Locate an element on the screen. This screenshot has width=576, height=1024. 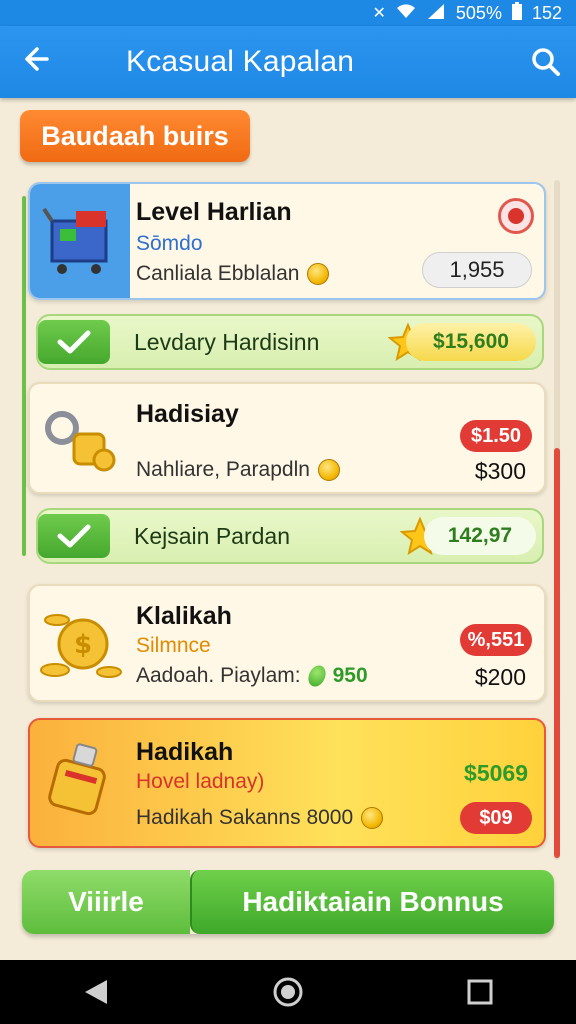
gold-coins-icon: $ is located at coordinates (80, 643).